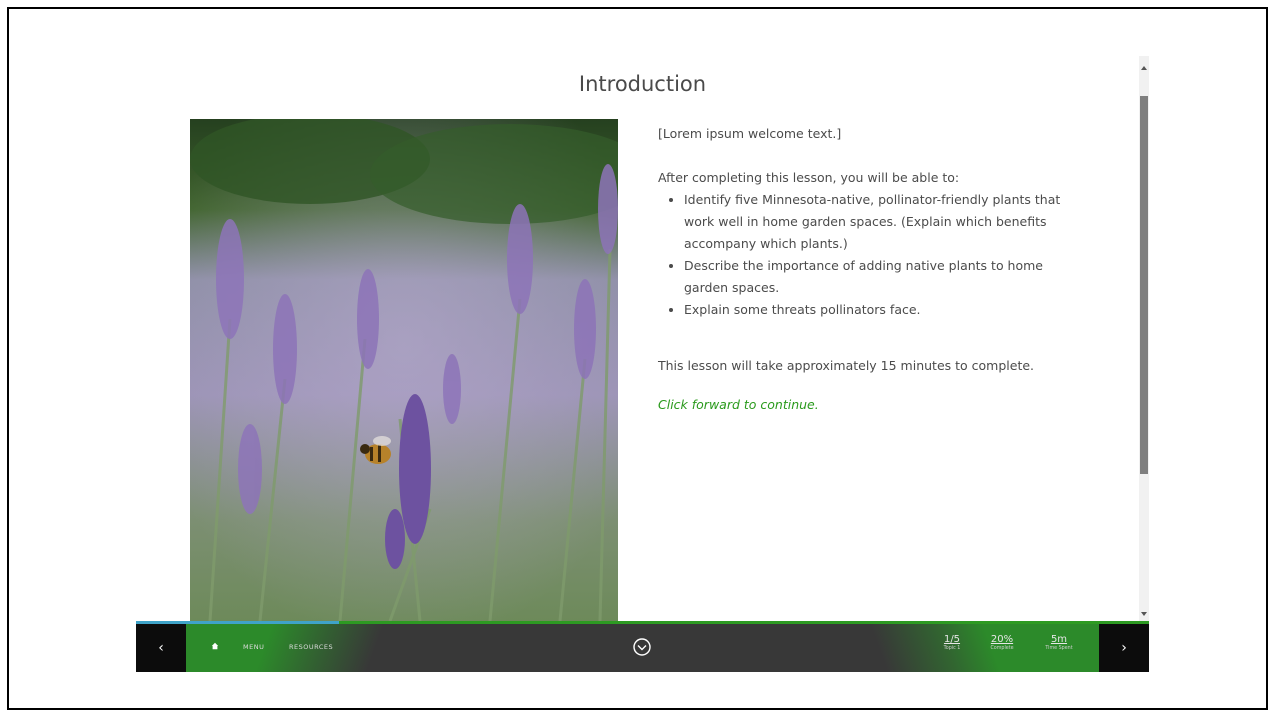 The width and height of the screenshot is (1277, 717). I want to click on check-circle-icon, so click(642, 647).